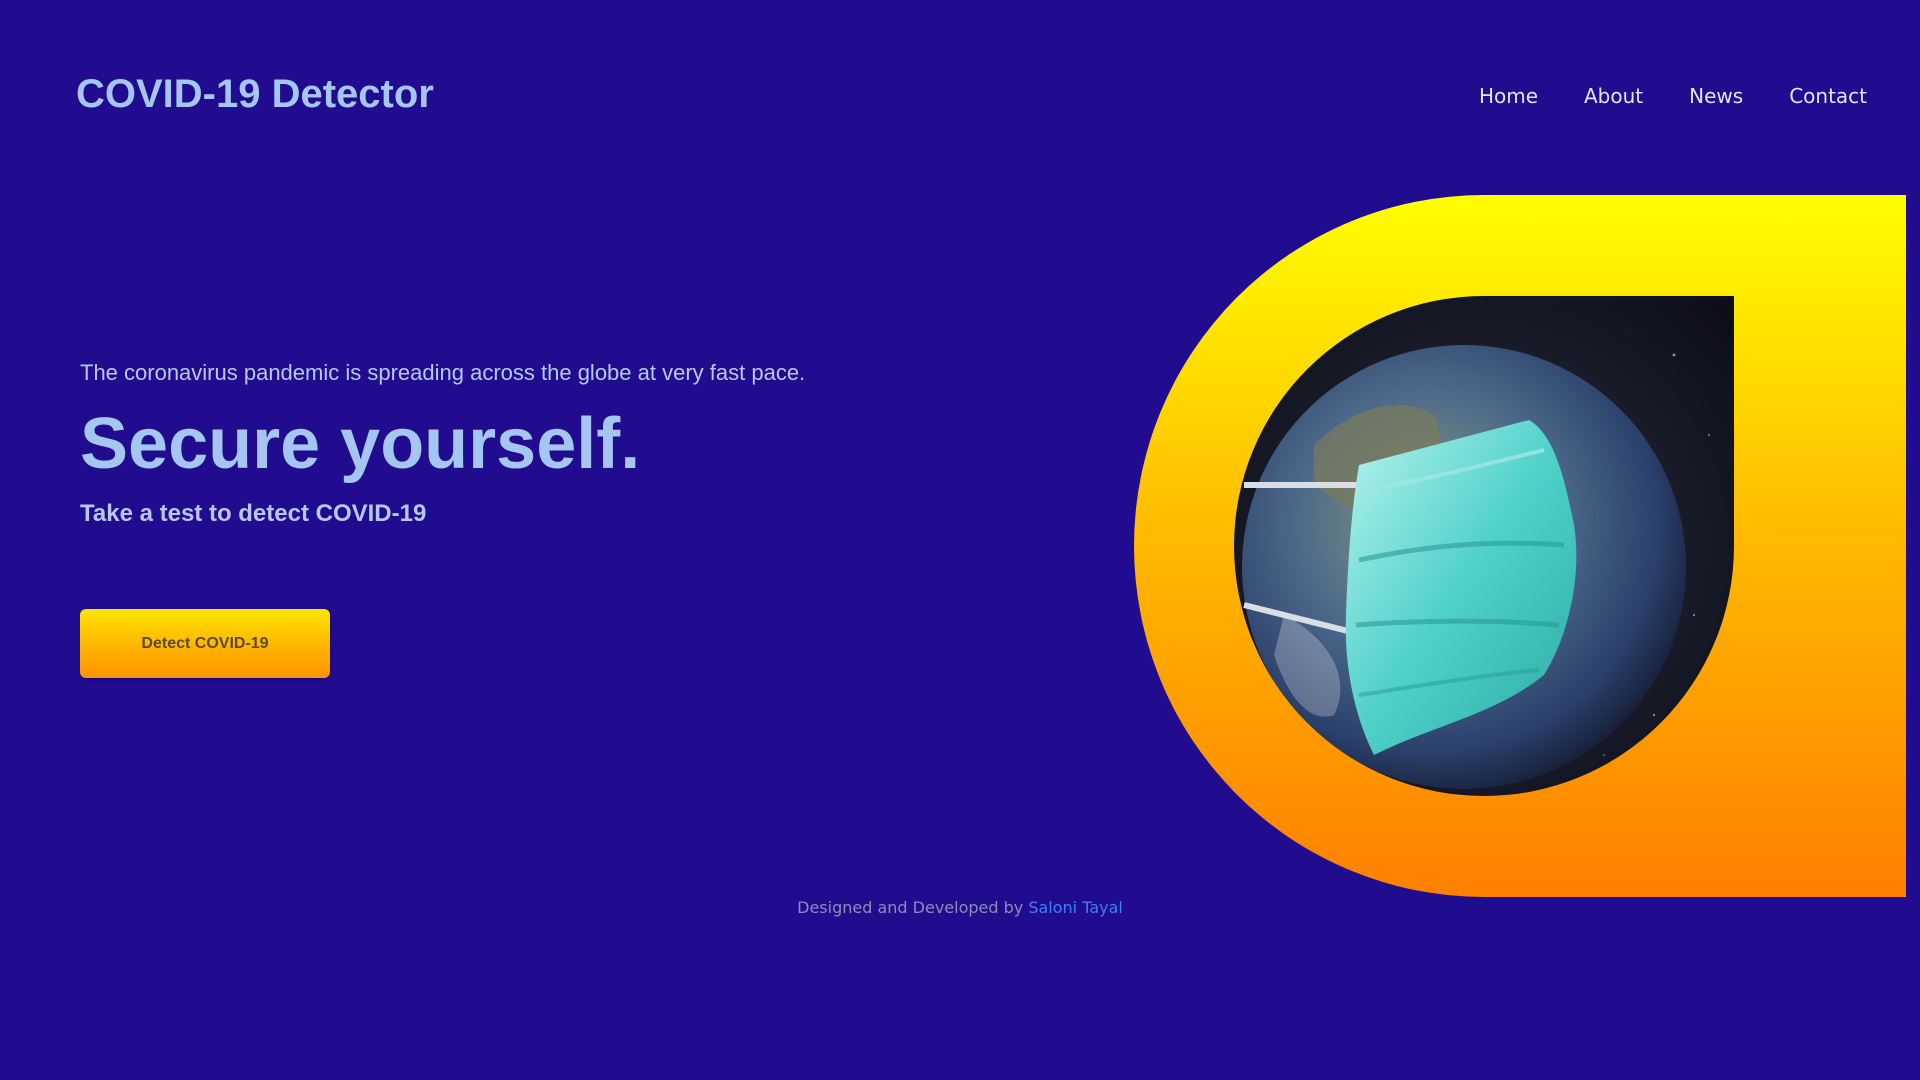 The width and height of the screenshot is (1920, 1080). I want to click on brand-logo-text: COVID-19 Detector, so click(255, 94).